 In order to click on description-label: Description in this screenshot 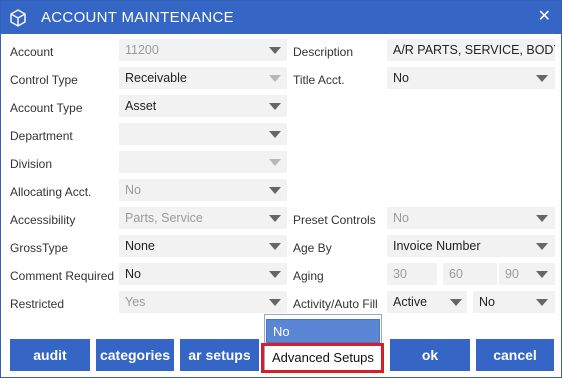, I will do `click(323, 52)`.